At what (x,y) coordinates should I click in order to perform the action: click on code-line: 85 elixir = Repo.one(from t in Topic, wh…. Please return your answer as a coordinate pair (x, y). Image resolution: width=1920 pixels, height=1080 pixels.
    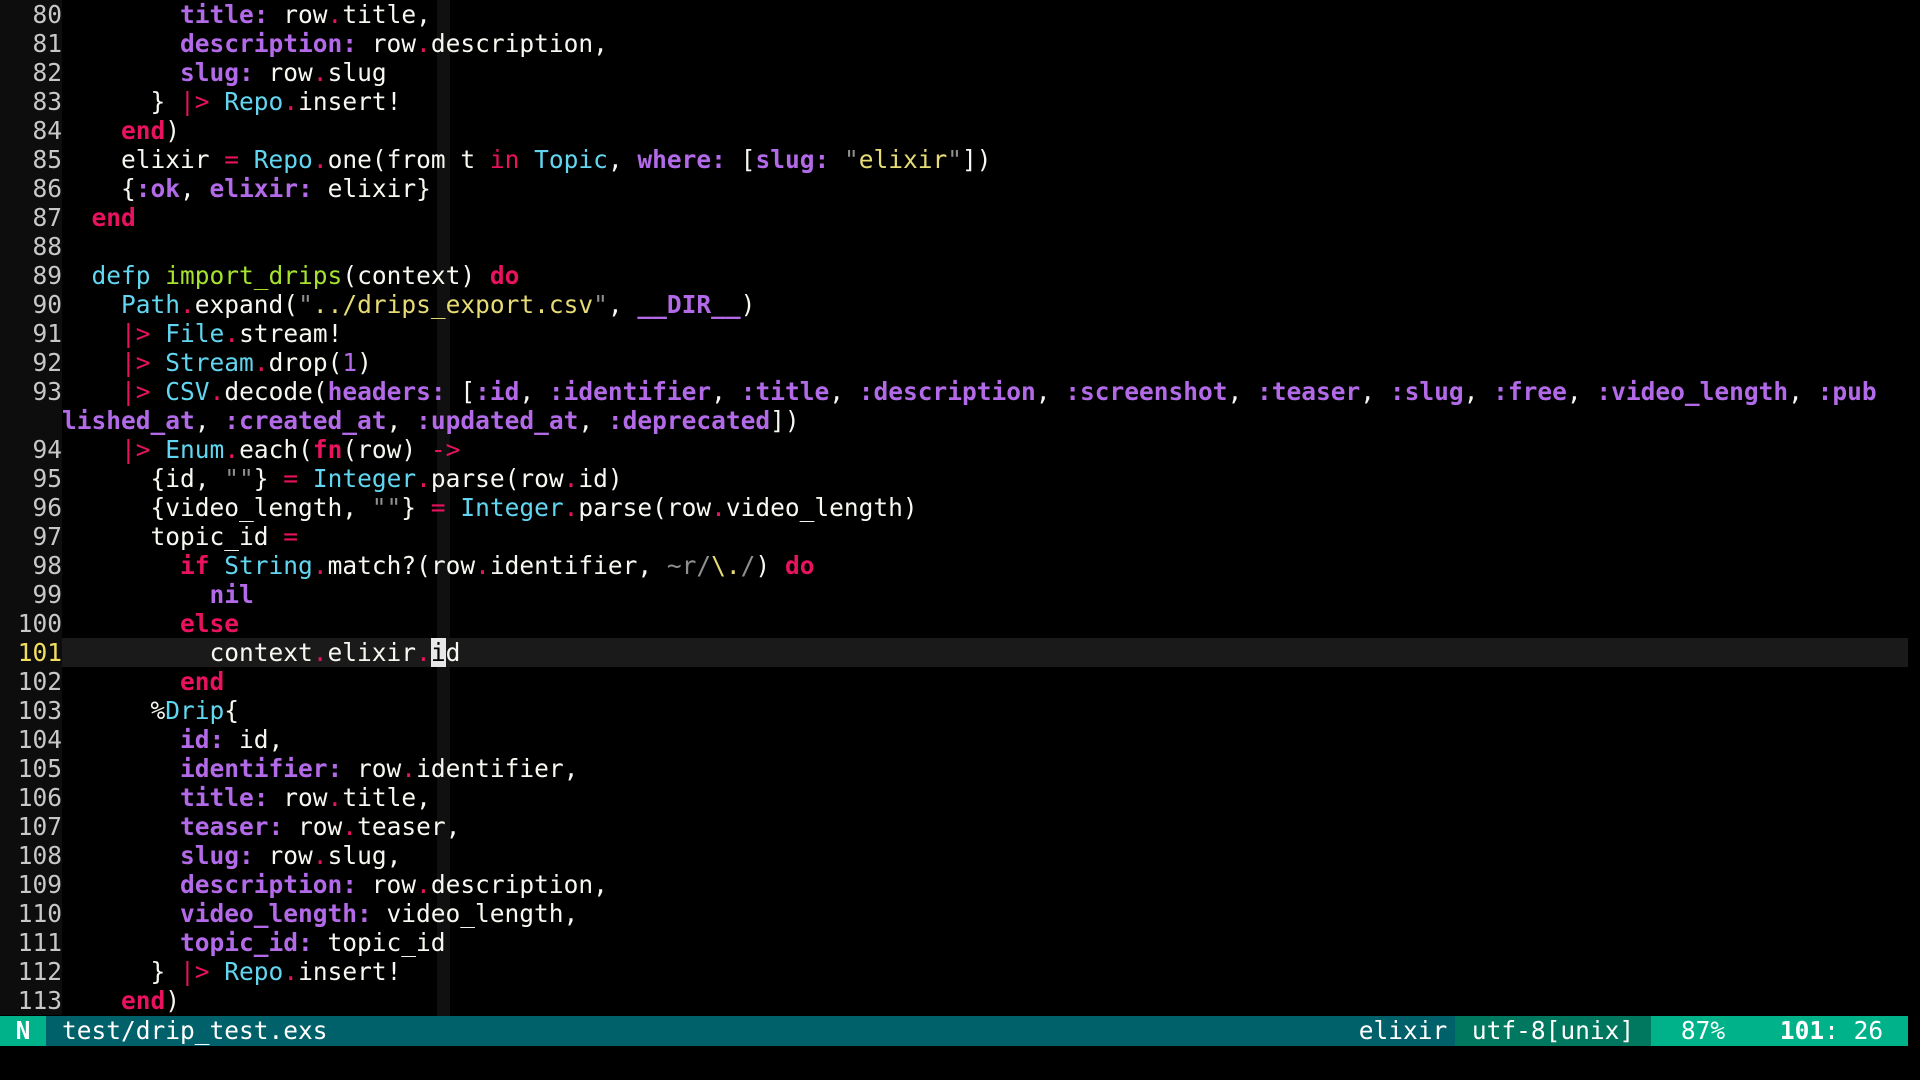
    Looking at the image, I should click on (960, 159).